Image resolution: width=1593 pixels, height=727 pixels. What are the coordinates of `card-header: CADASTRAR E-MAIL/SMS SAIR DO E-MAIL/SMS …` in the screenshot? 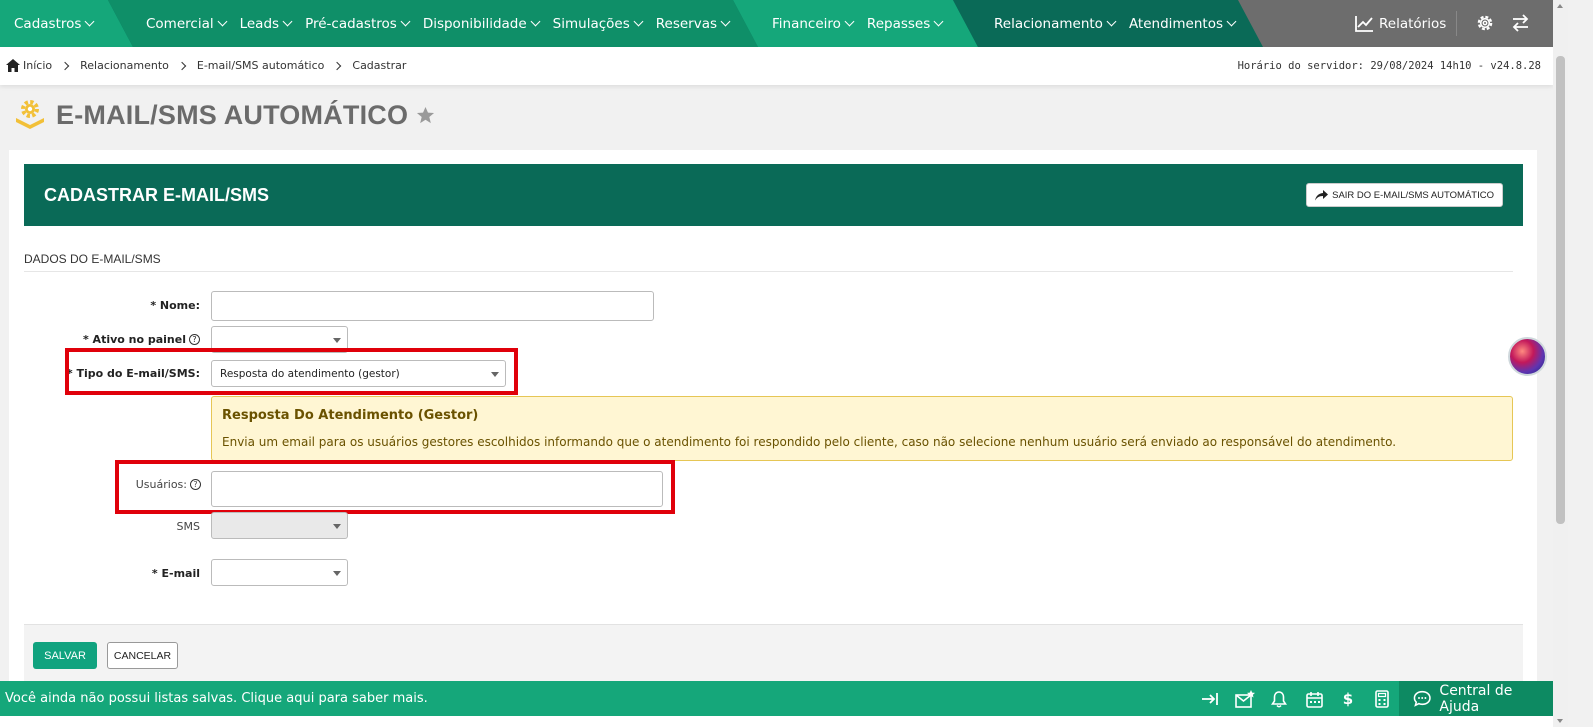 It's located at (773, 195).